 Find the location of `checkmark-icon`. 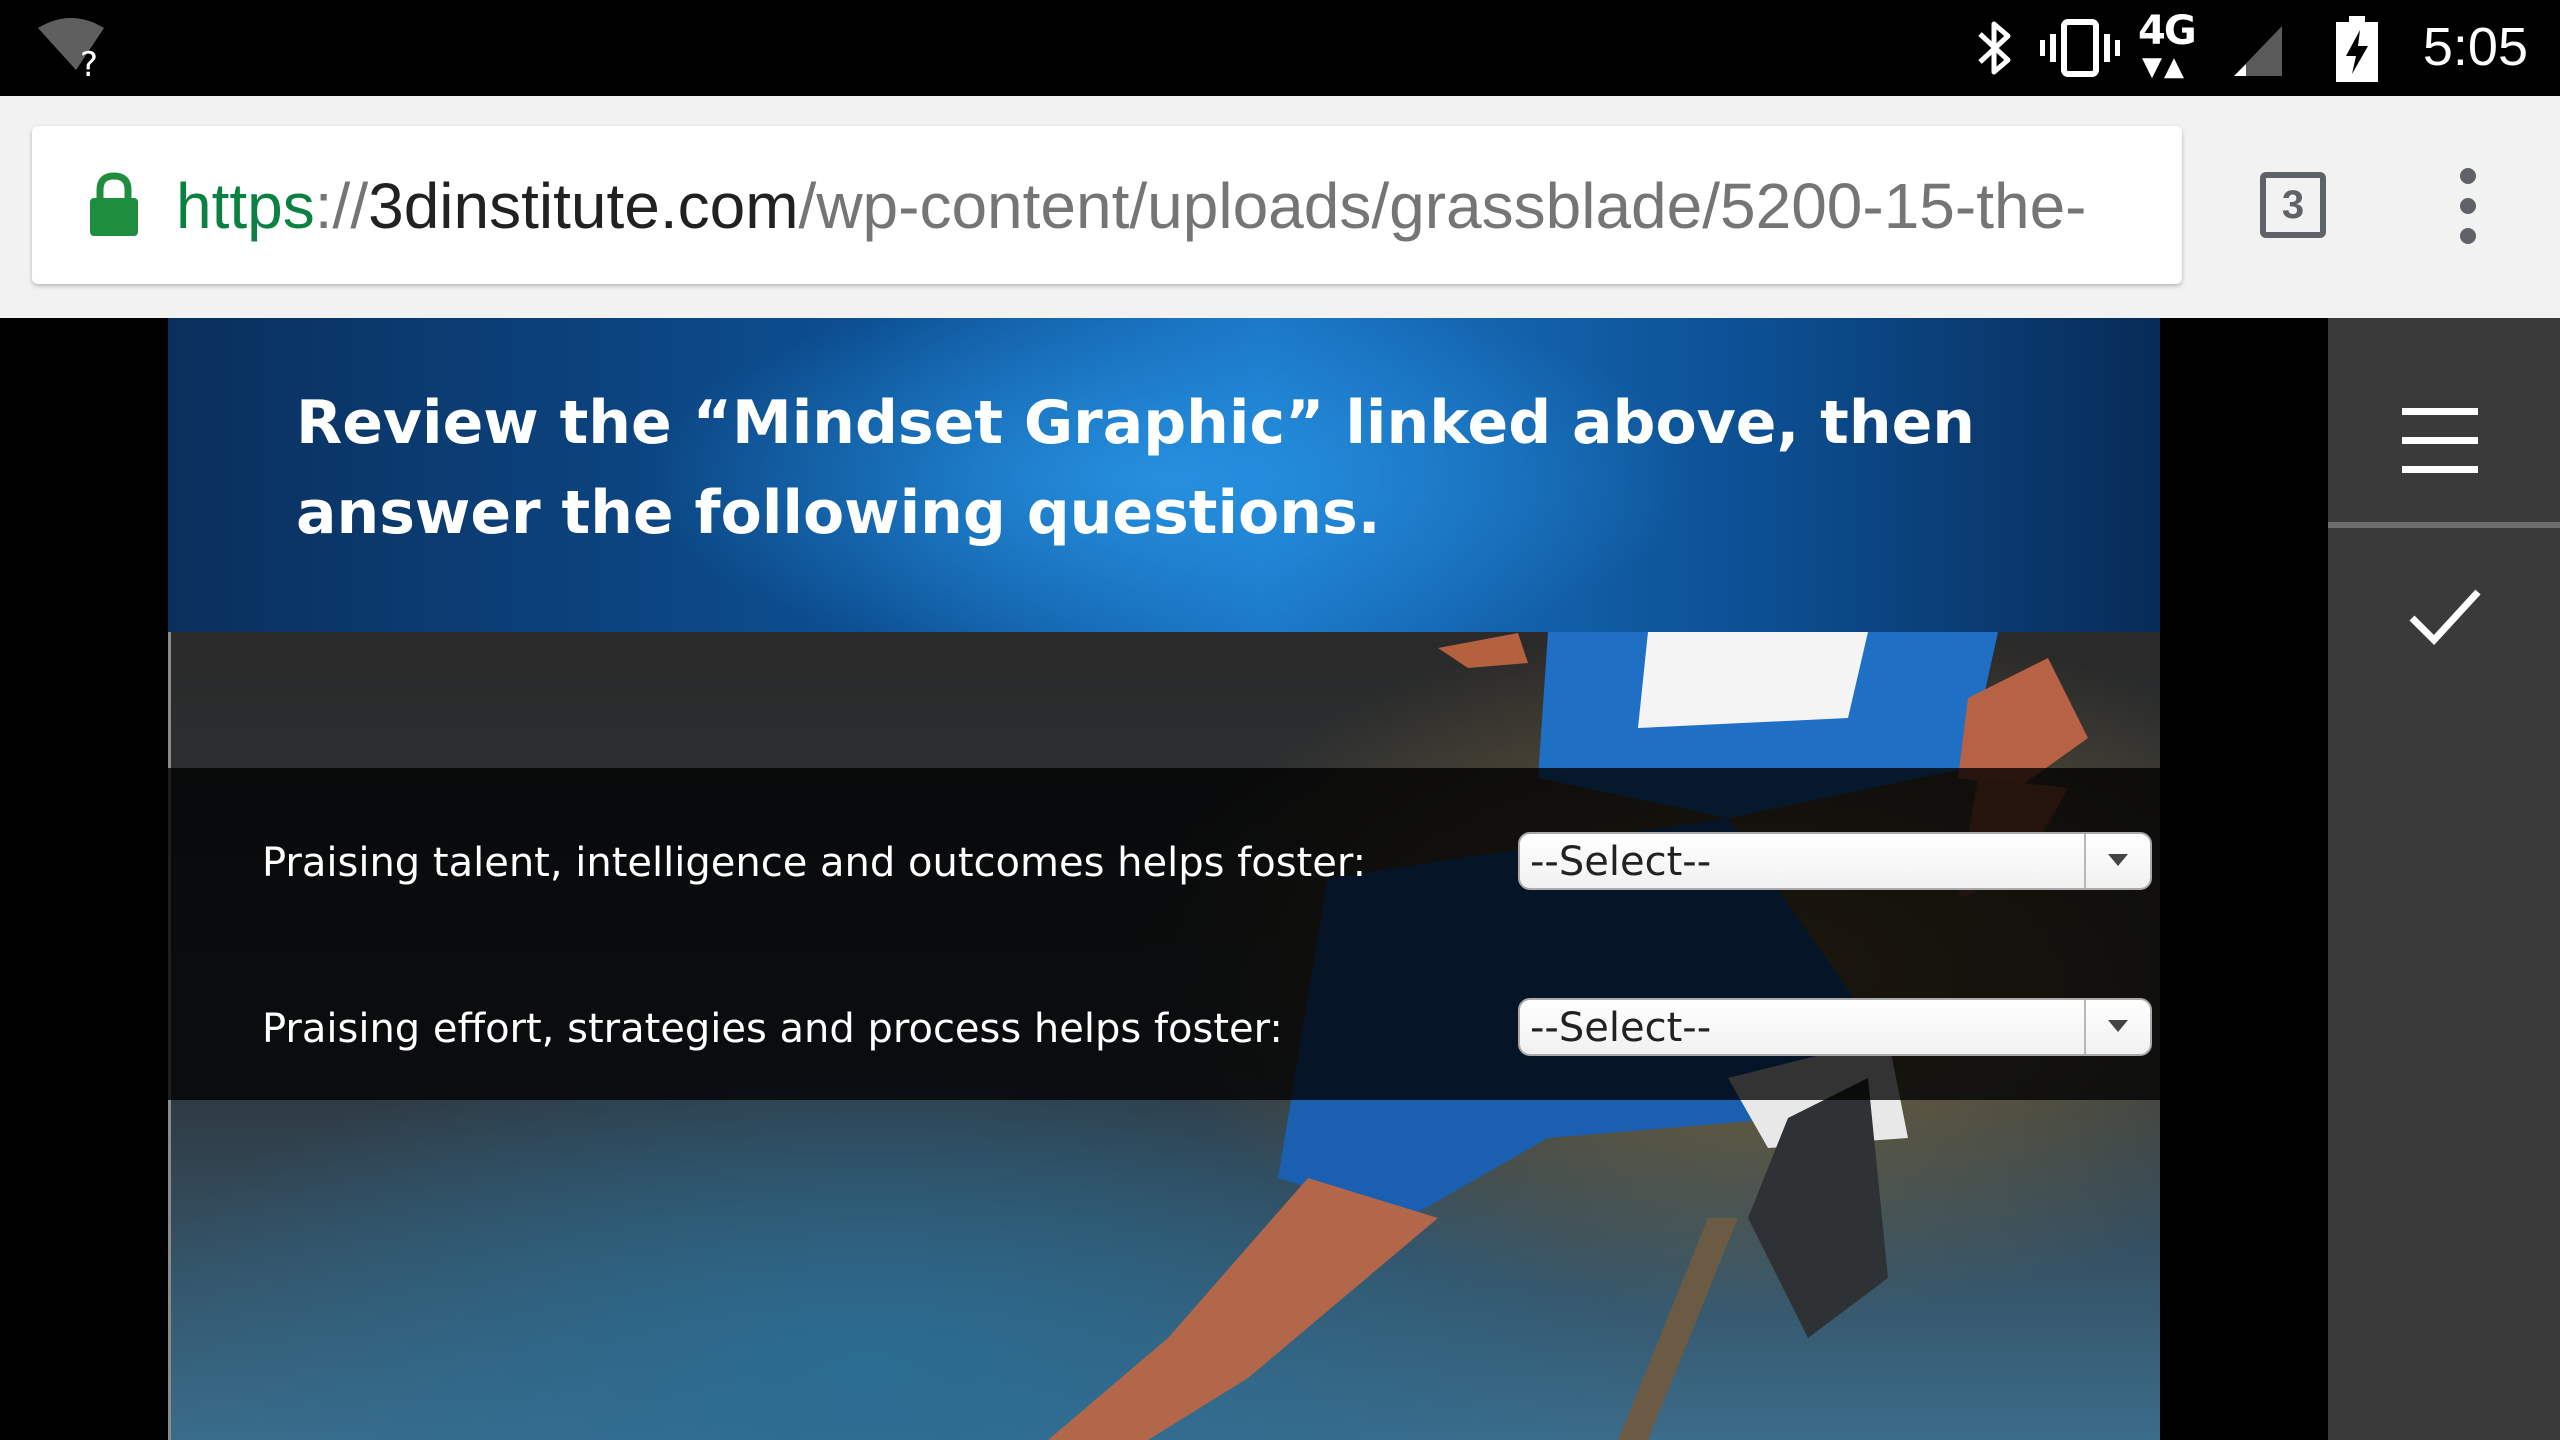

checkmark-icon is located at coordinates (2445, 617).